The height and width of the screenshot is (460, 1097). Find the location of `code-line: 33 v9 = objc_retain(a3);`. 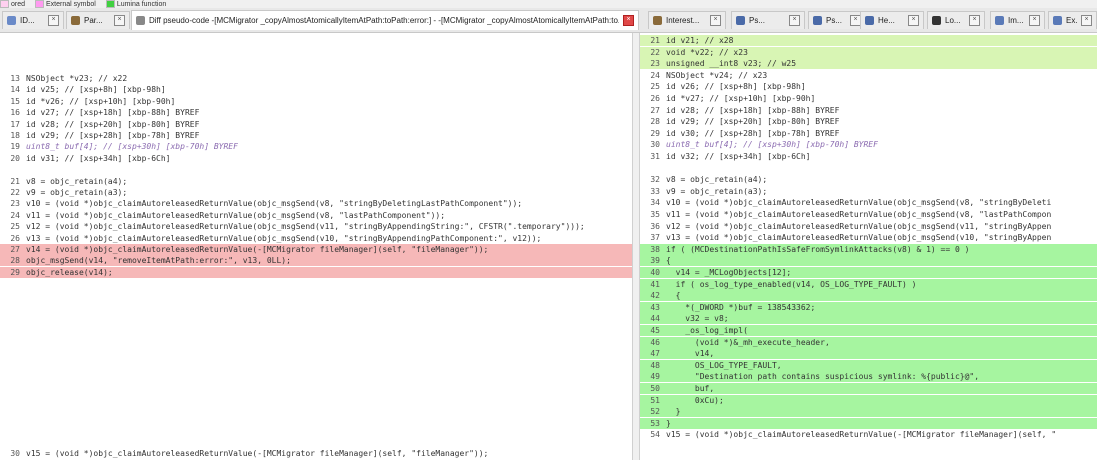

code-line: 33 v9 = objc_retain(a3); is located at coordinates (868, 191).